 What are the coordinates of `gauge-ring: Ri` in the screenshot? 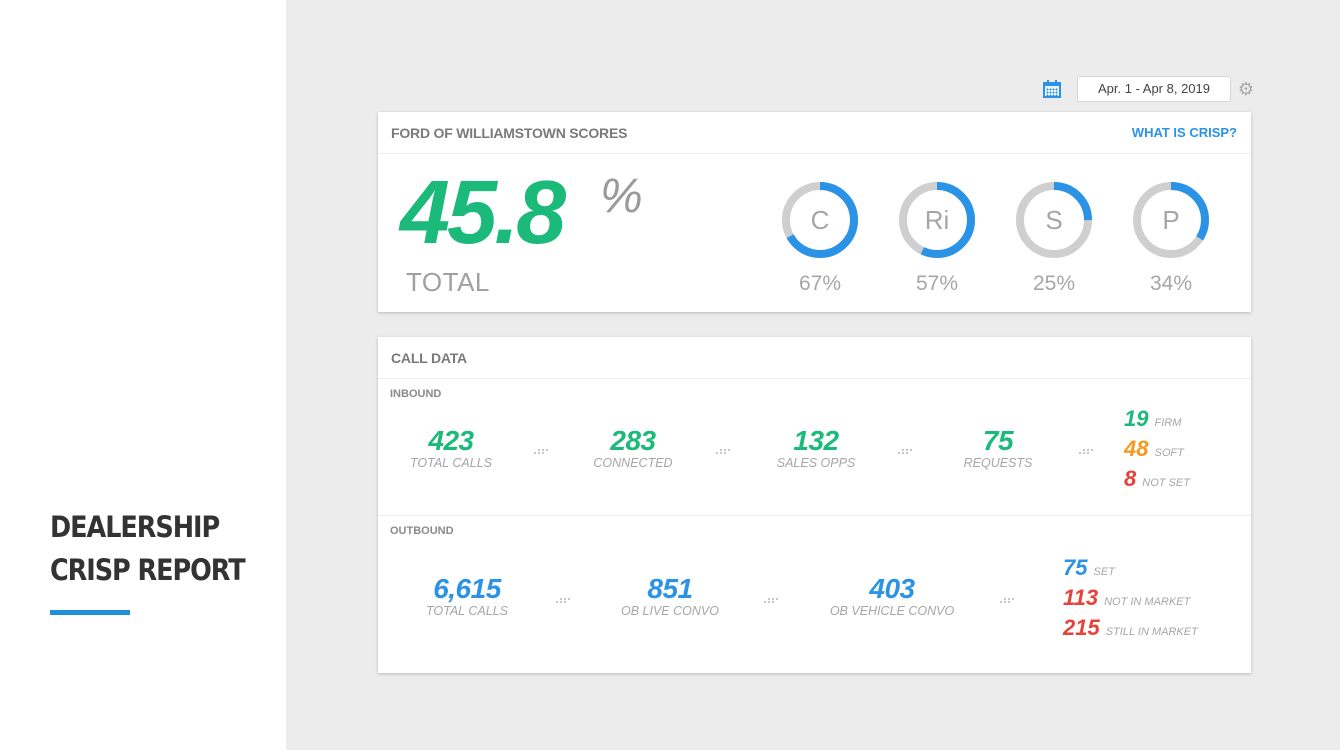 It's located at (937, 220).